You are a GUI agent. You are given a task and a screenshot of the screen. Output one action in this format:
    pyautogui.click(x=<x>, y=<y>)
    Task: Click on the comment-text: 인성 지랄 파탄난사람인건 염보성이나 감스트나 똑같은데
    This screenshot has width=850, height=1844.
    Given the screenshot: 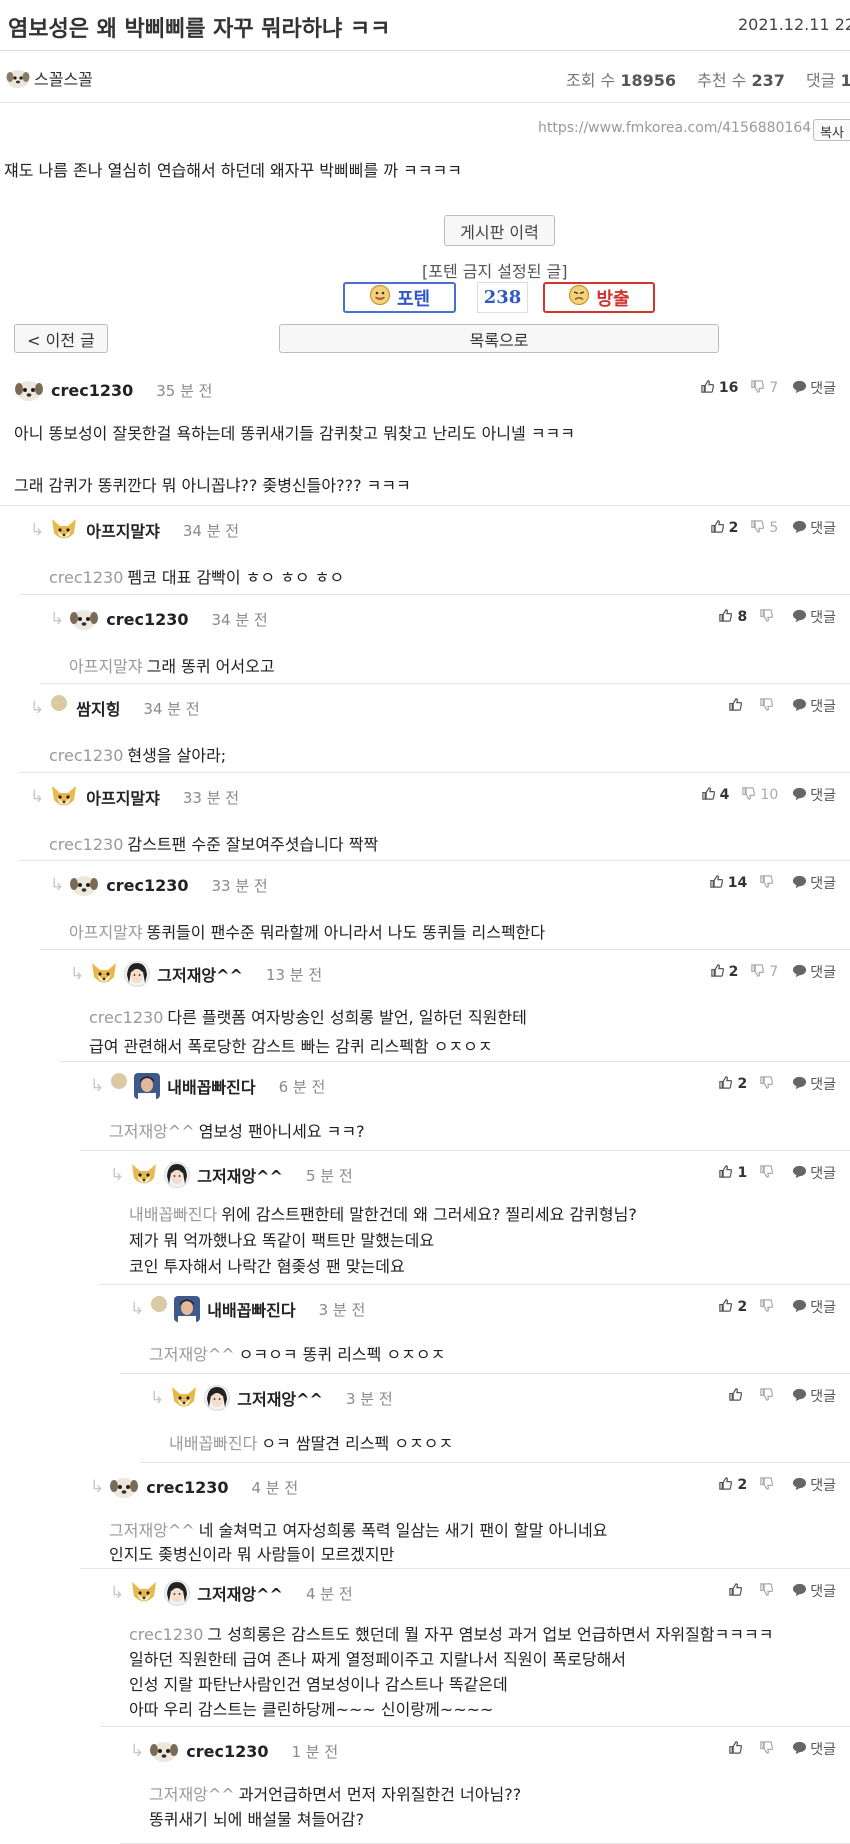 What is the action you would take?
    pyautogui.click(x=318, y=1684)
    